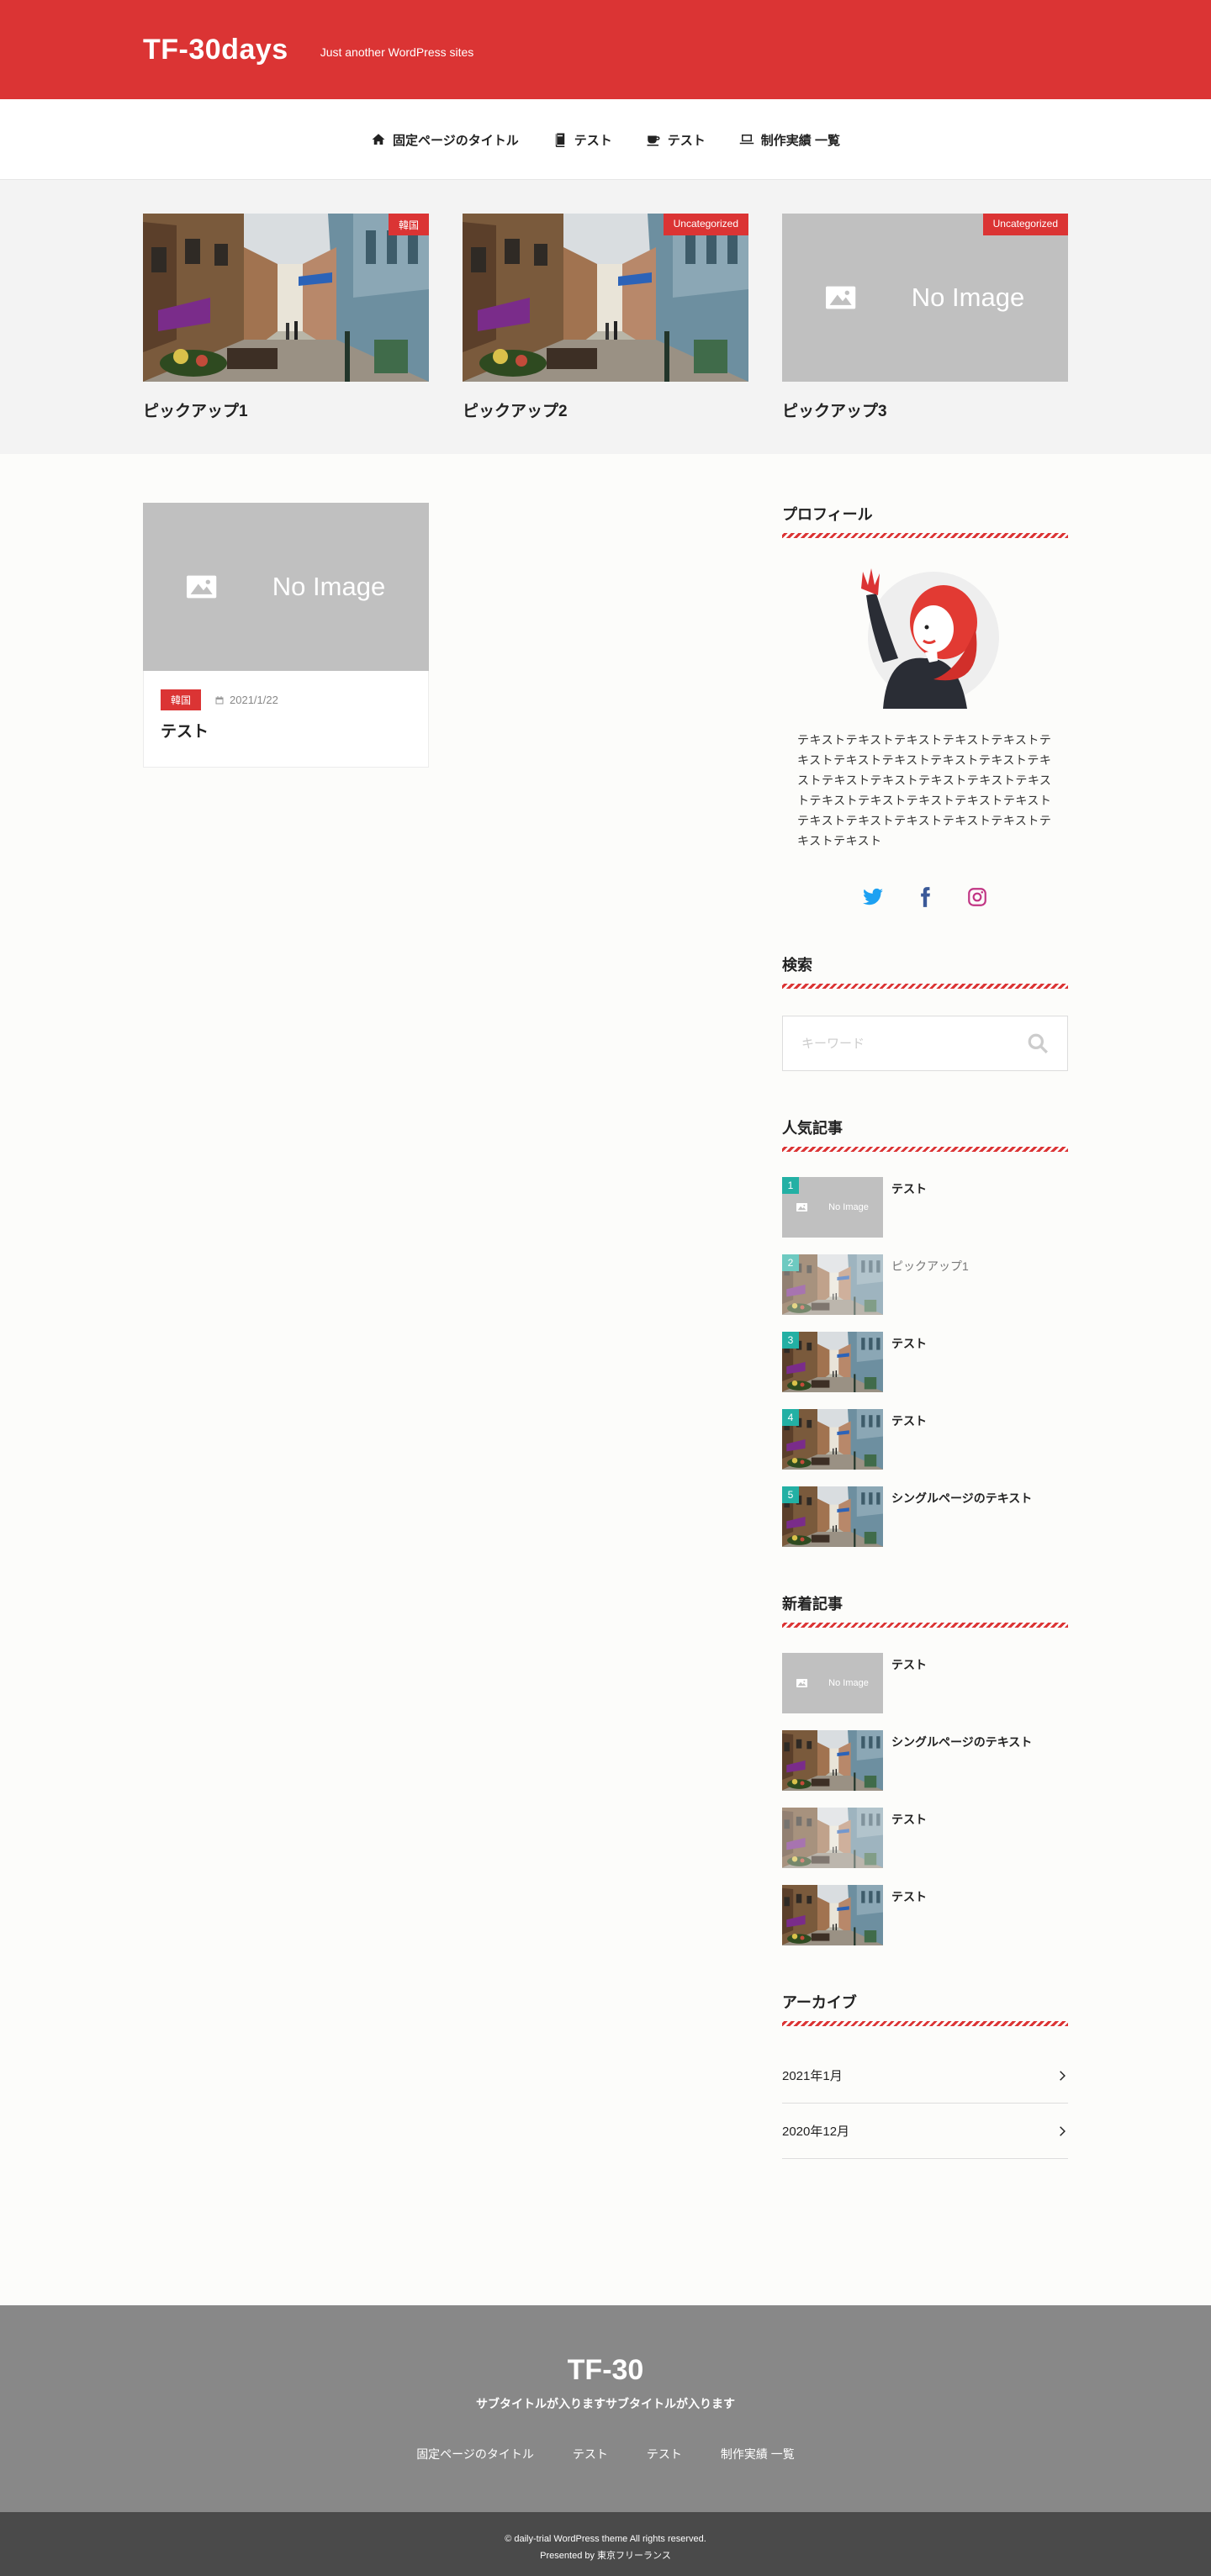 Image resolution: width=1211 pixels, height=2576 pixels. Describe the element at coordinates (925, 897) in the screenshot. I see `facebook-icon` at that location.